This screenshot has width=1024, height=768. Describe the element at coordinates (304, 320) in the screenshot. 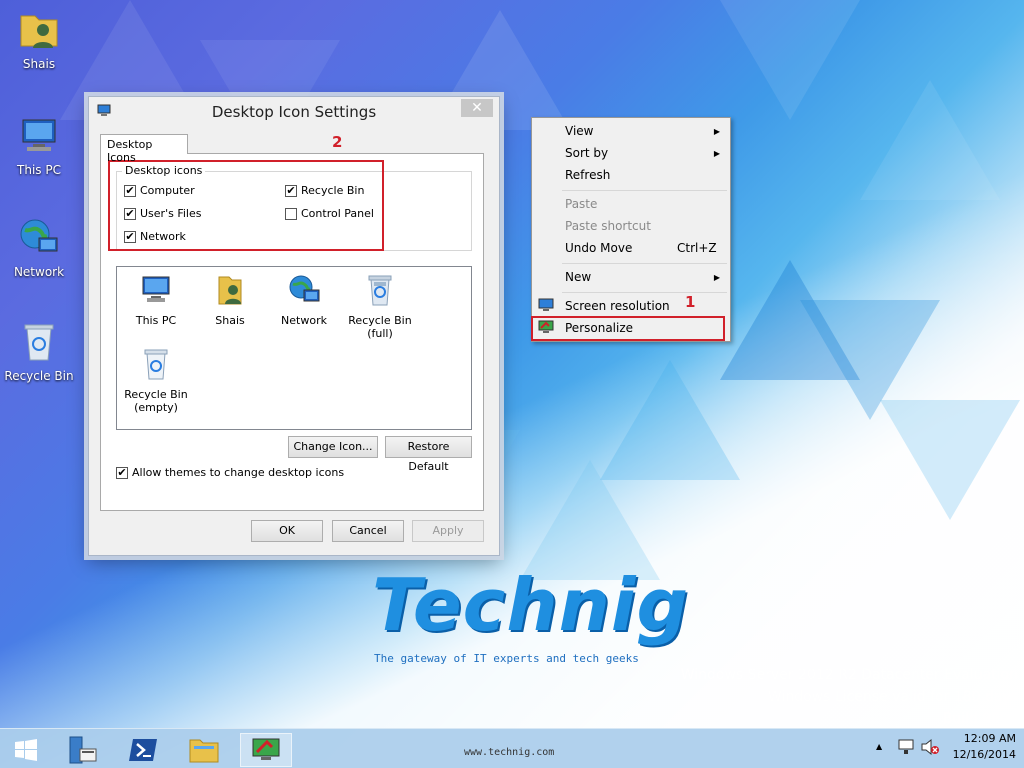

I see `list-item-label: Network` at that location.